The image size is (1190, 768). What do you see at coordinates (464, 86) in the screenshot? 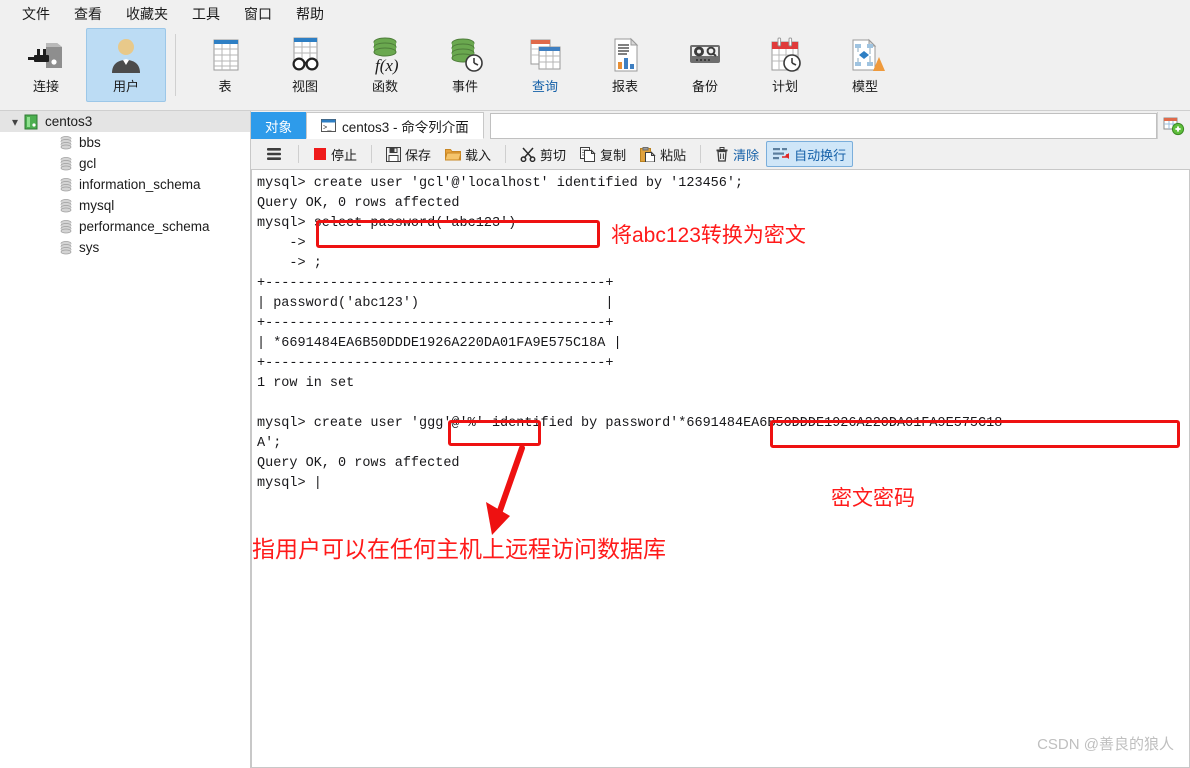
I see `ribbon-label-event: 事件` at bounding box center [464, 86].